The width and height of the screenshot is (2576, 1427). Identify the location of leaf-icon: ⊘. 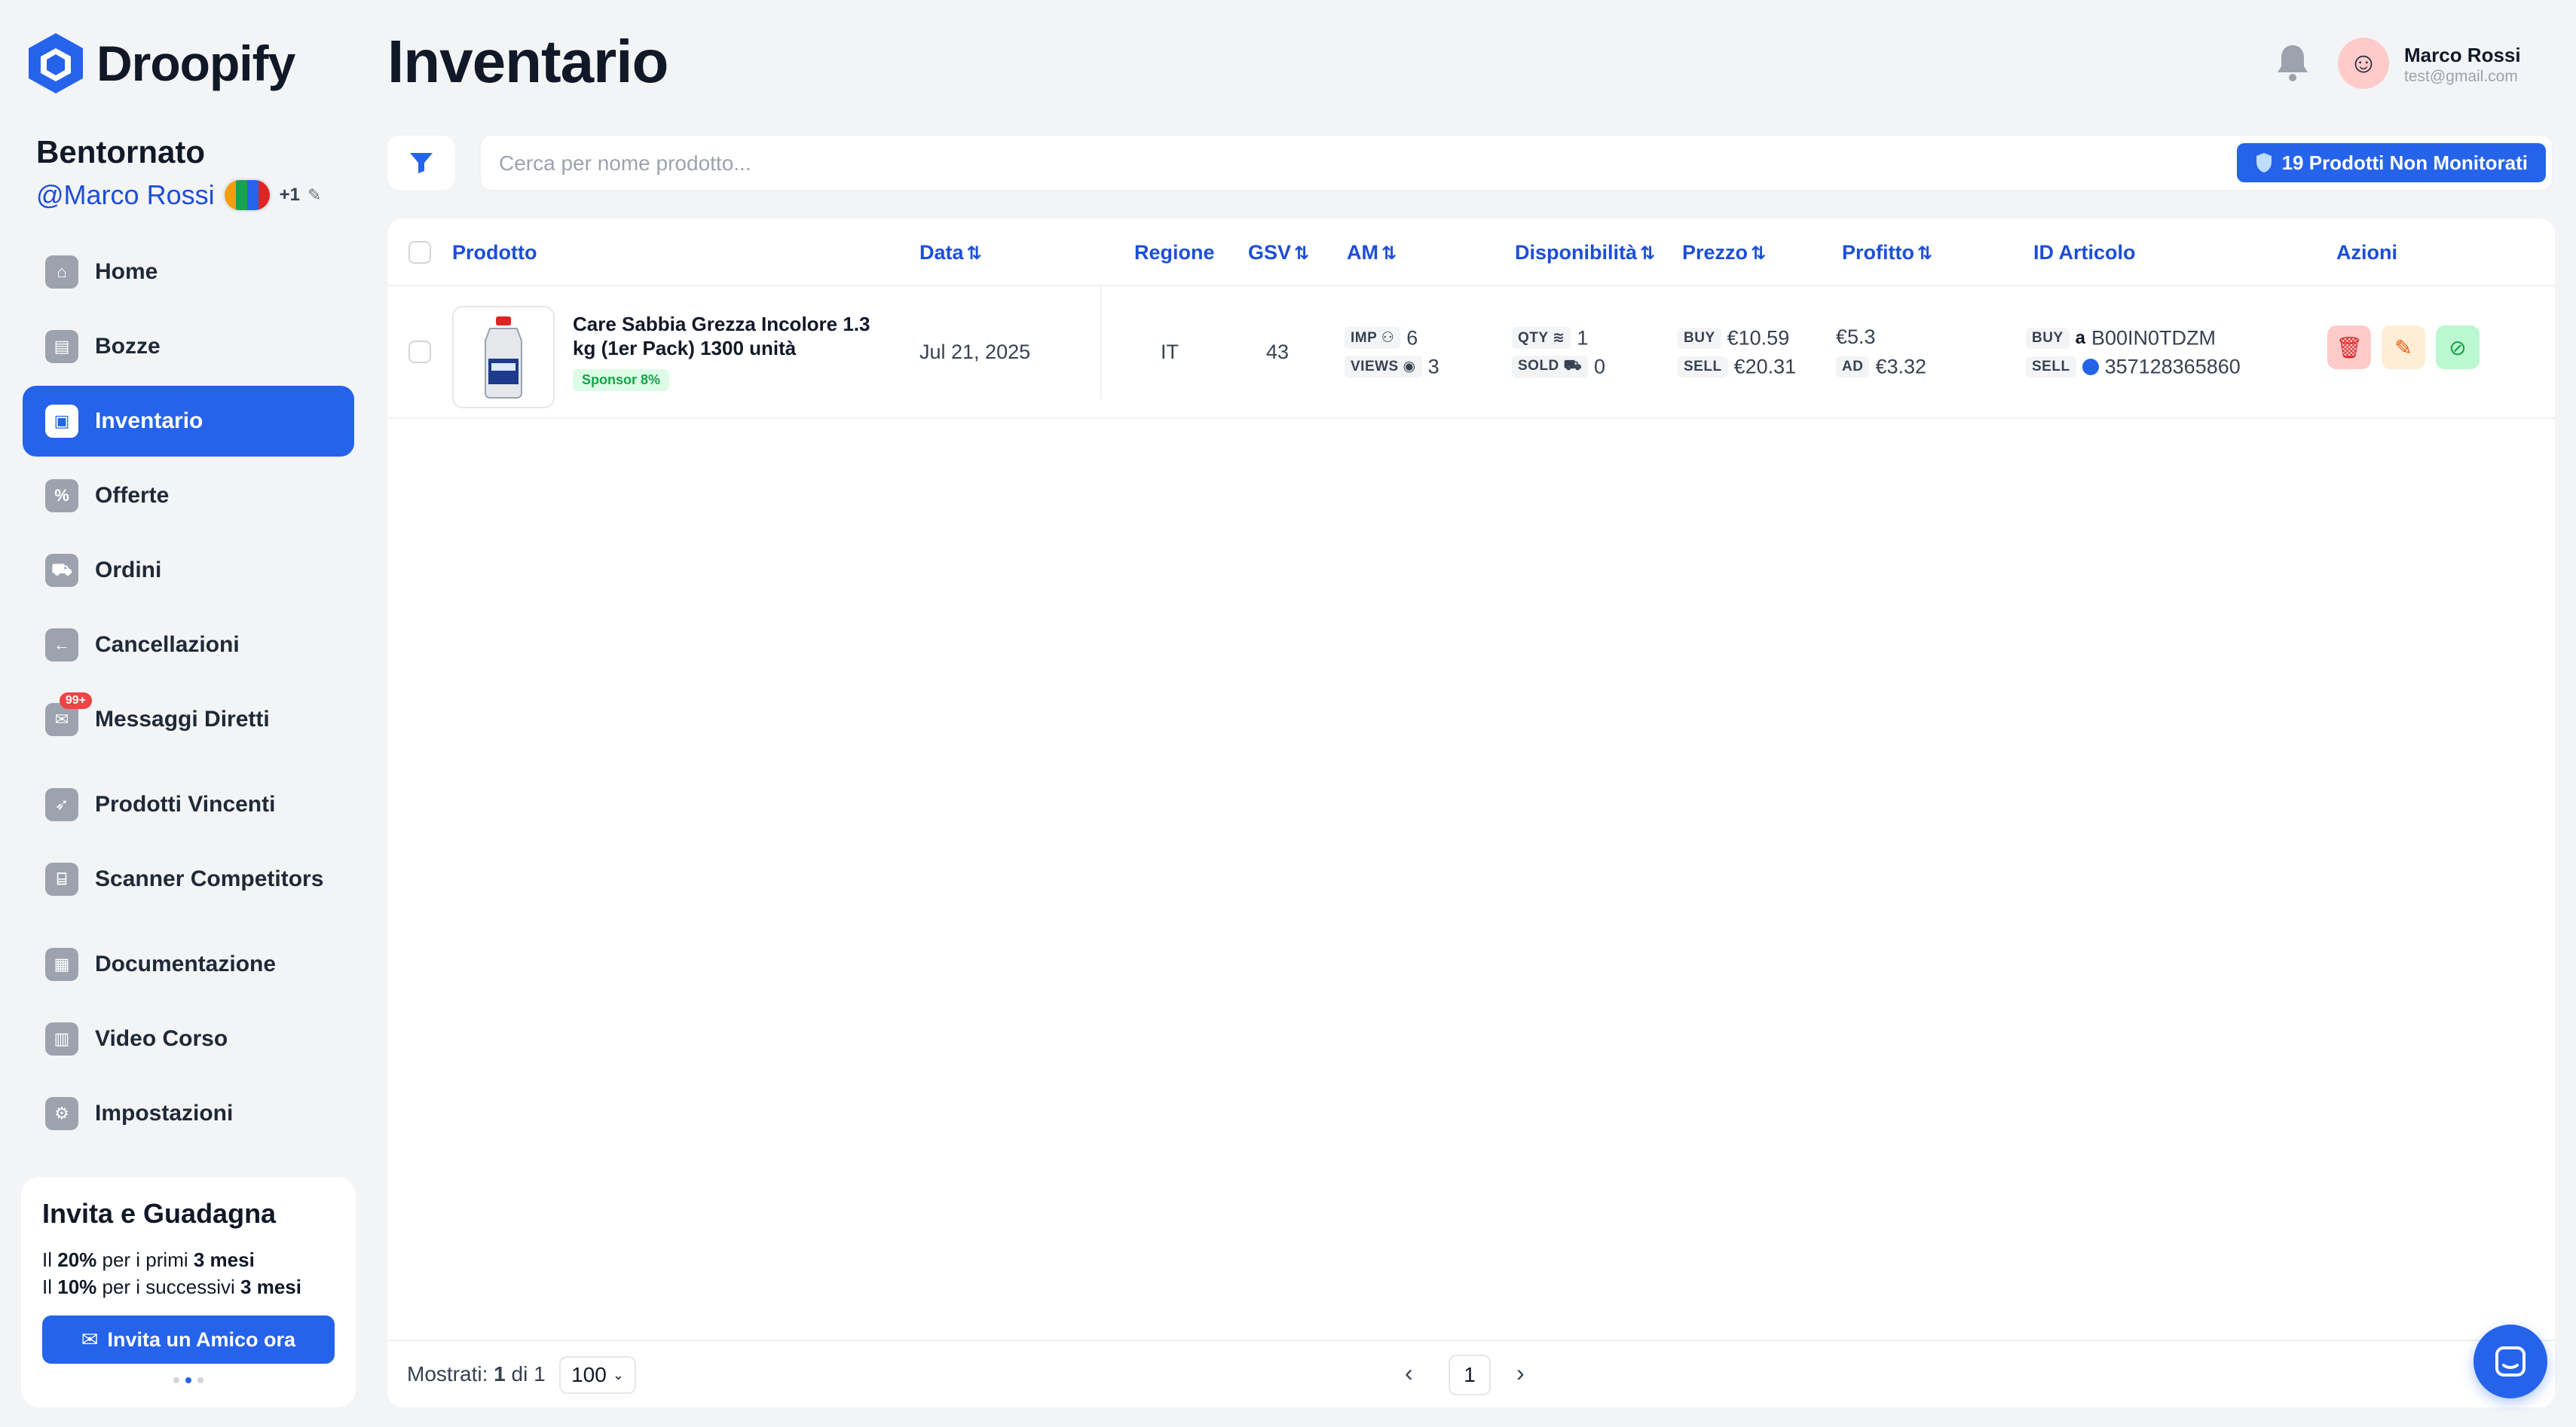
(2458, 347).